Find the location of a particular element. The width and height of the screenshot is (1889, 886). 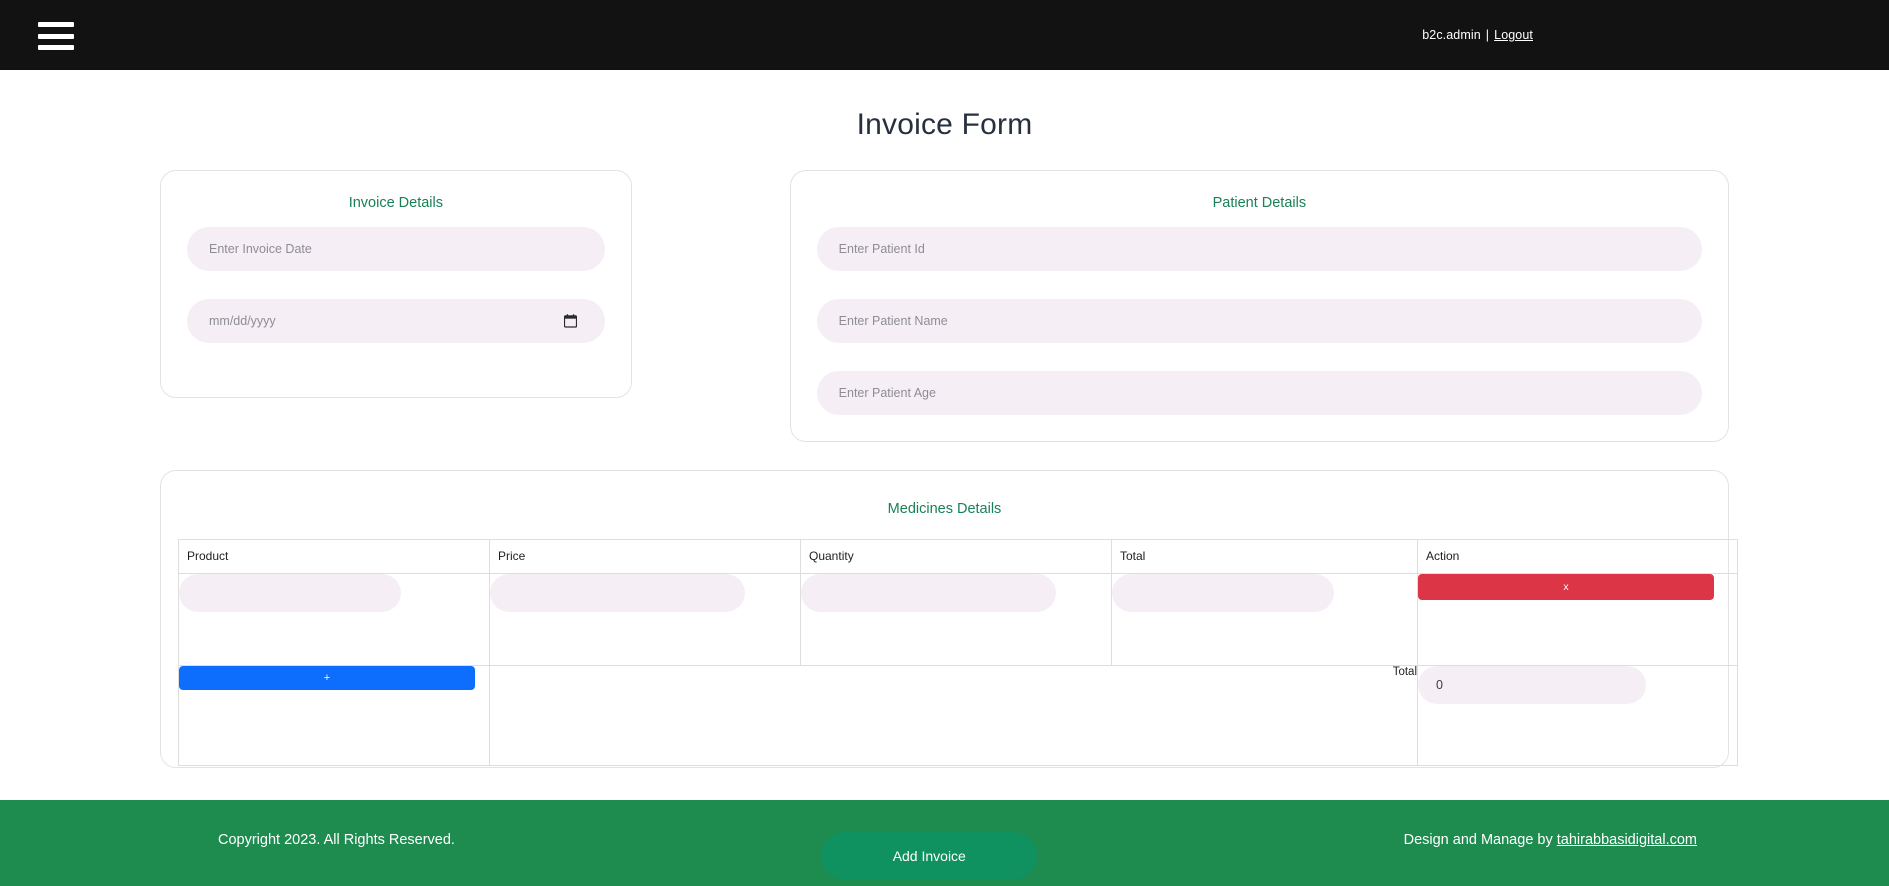

medicines-details-title: Medicines Details is located at coordinates (944, 509).